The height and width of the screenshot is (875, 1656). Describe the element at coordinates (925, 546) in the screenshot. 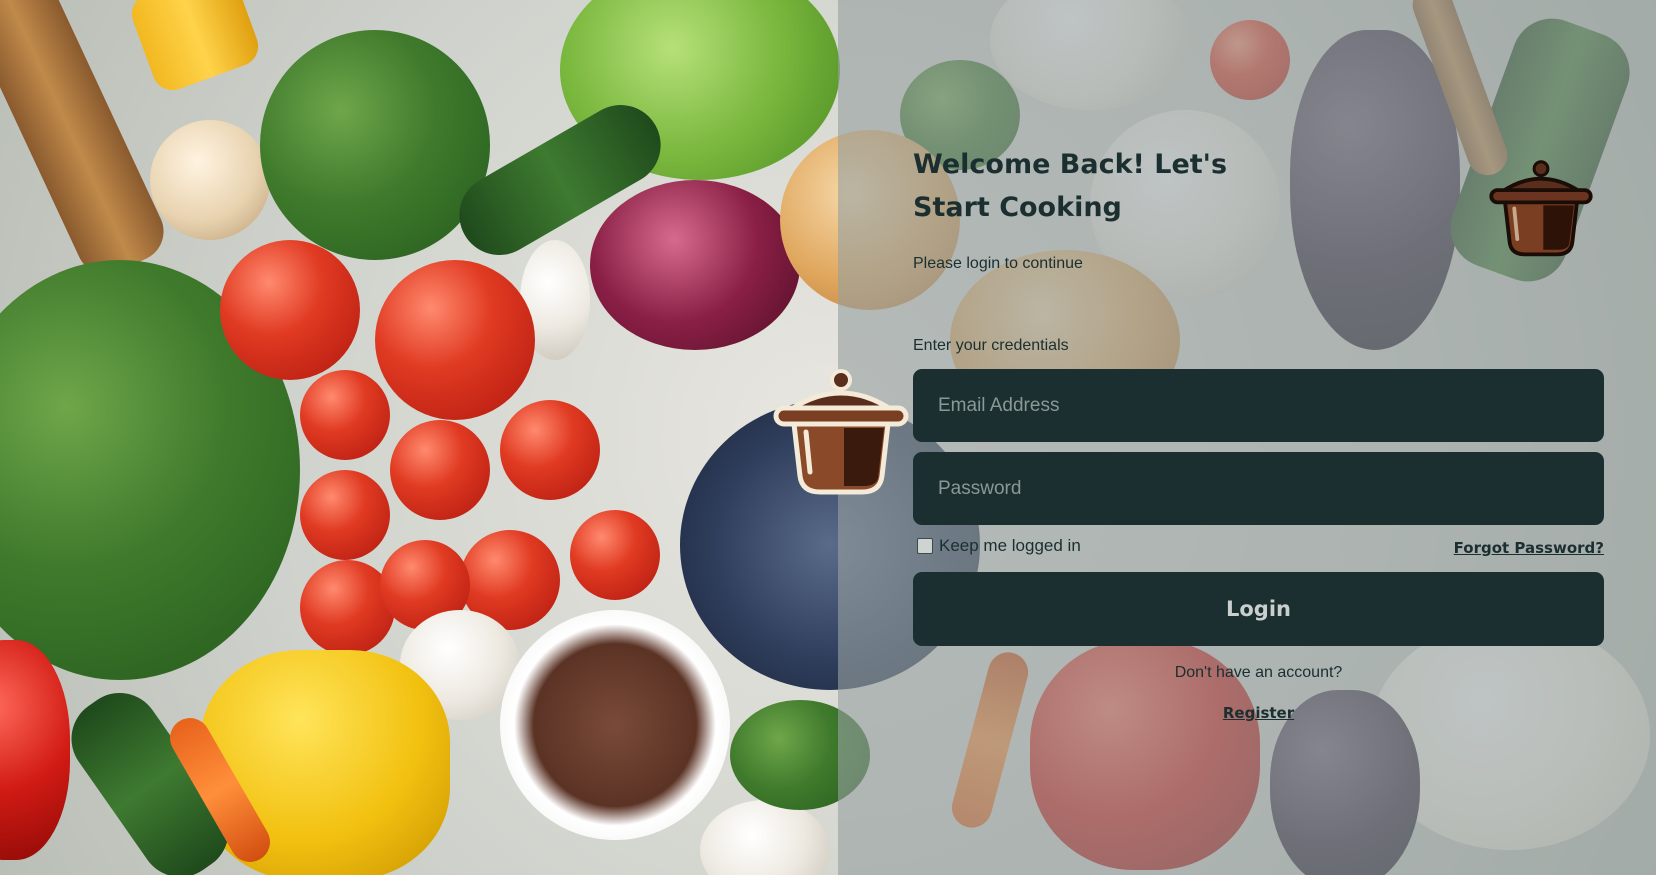

I see `keep-logged-in-checkbox` at that location.